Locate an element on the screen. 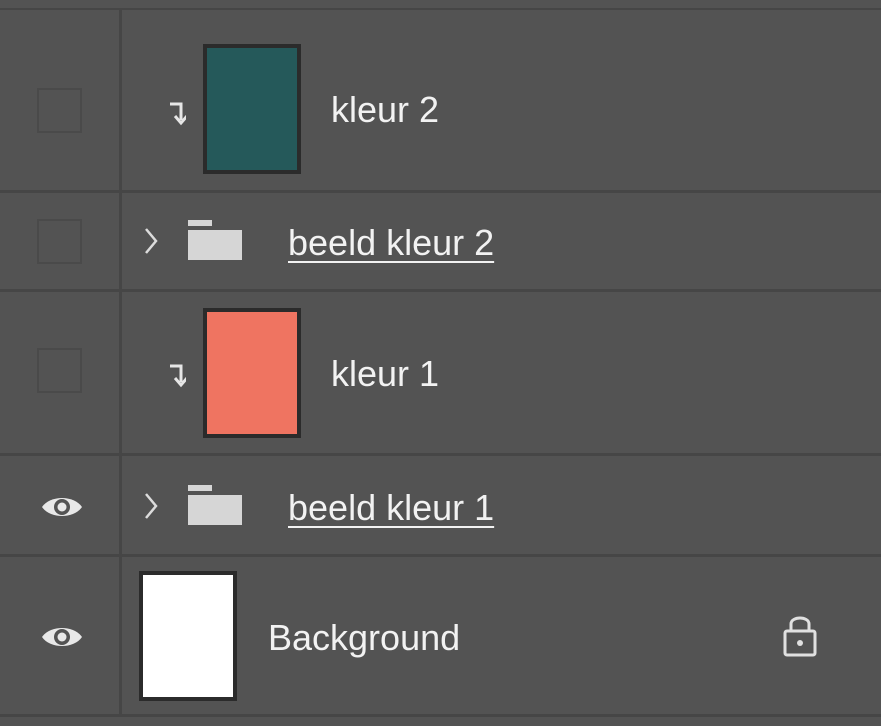  lock-icon is located at coordinates (800, 636).